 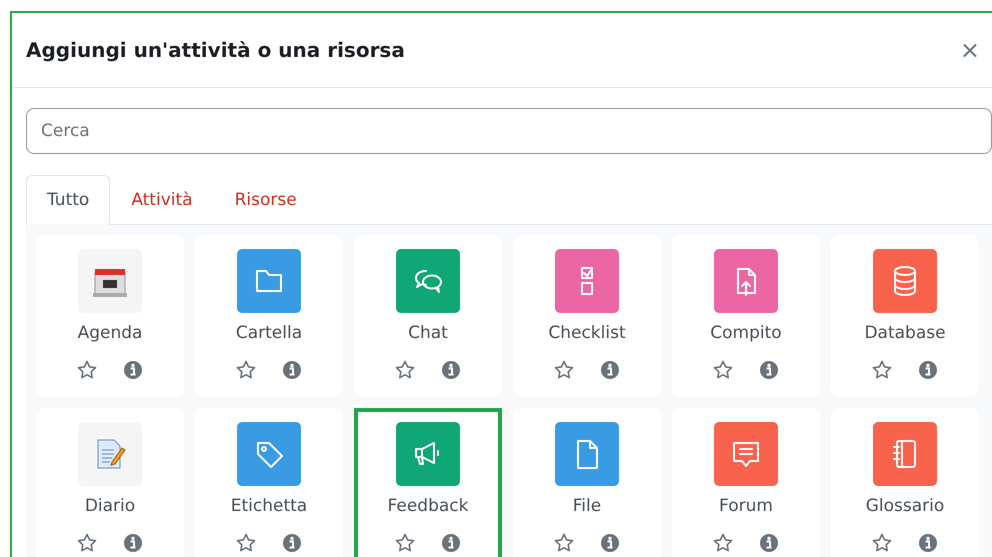 What do you see at coordinates (110, 482) in the screenshot?
I see `activity-card: Diario` at bounding box center [110, 482].